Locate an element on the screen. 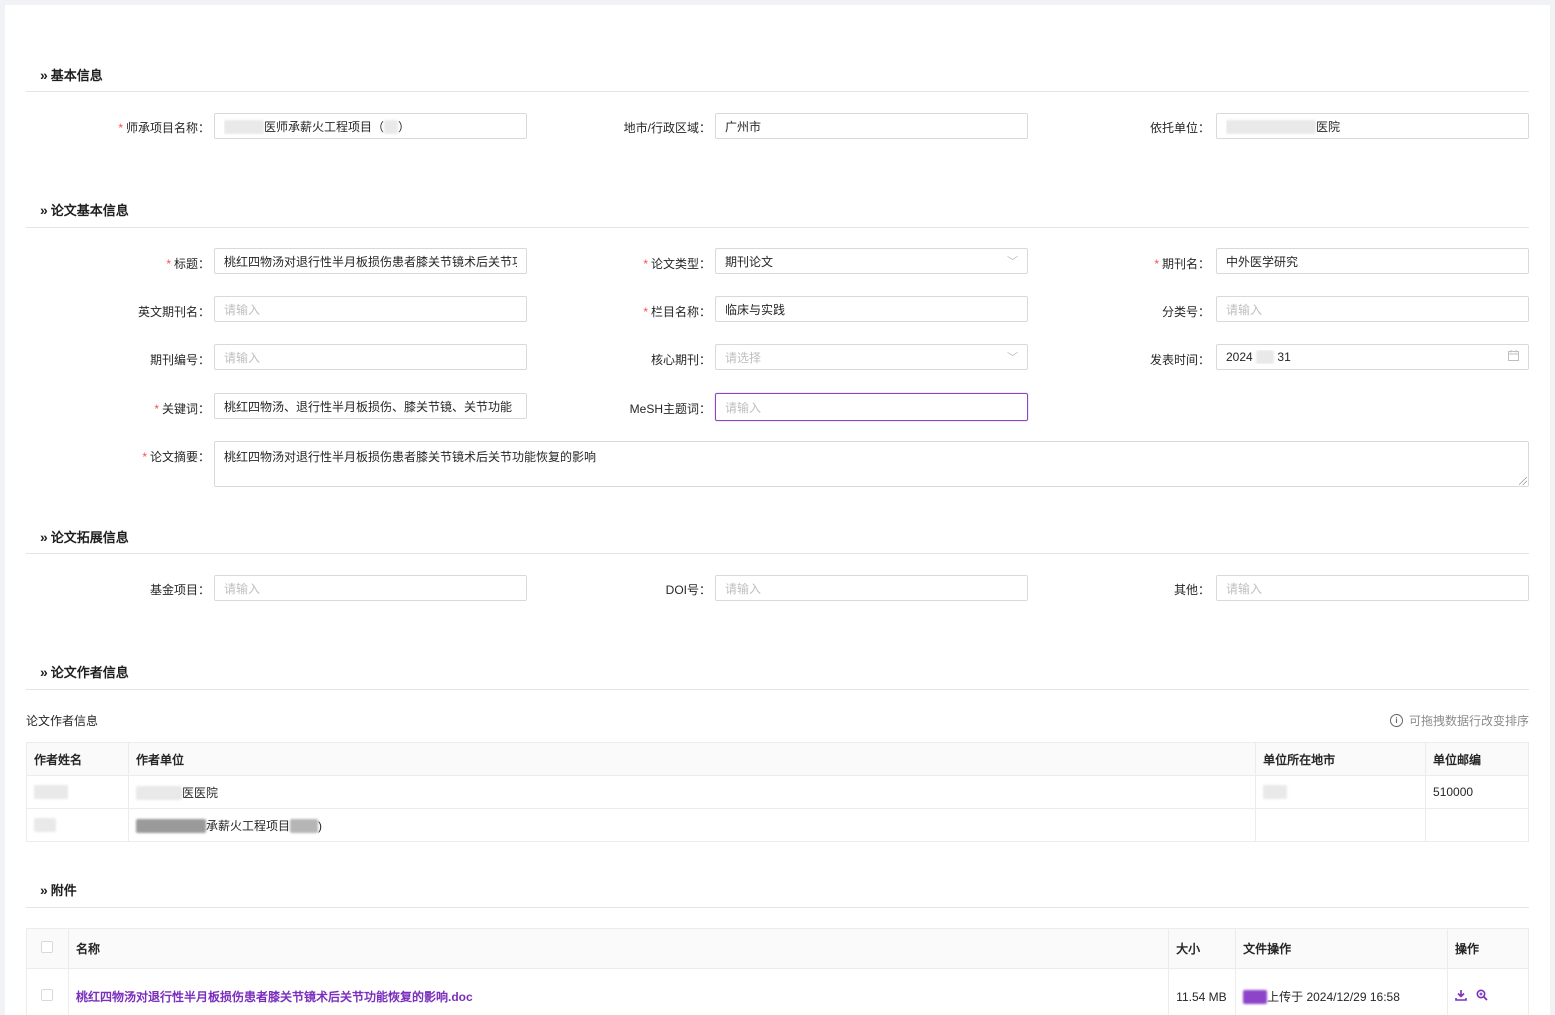 The height and width of the screenshot is (1015, 1555). row-select-cell is located at coordinates (47, 991).